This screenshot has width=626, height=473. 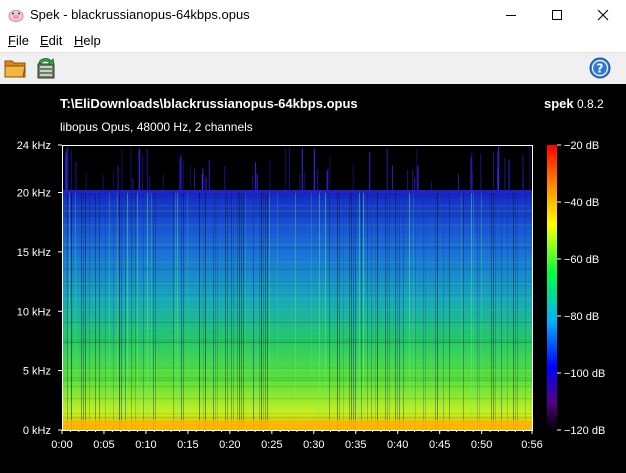 What do you see at coordinates (481, 445) in the screenshot?
I see `x-tick-label: 0:50` at bounding box center [481, 445].